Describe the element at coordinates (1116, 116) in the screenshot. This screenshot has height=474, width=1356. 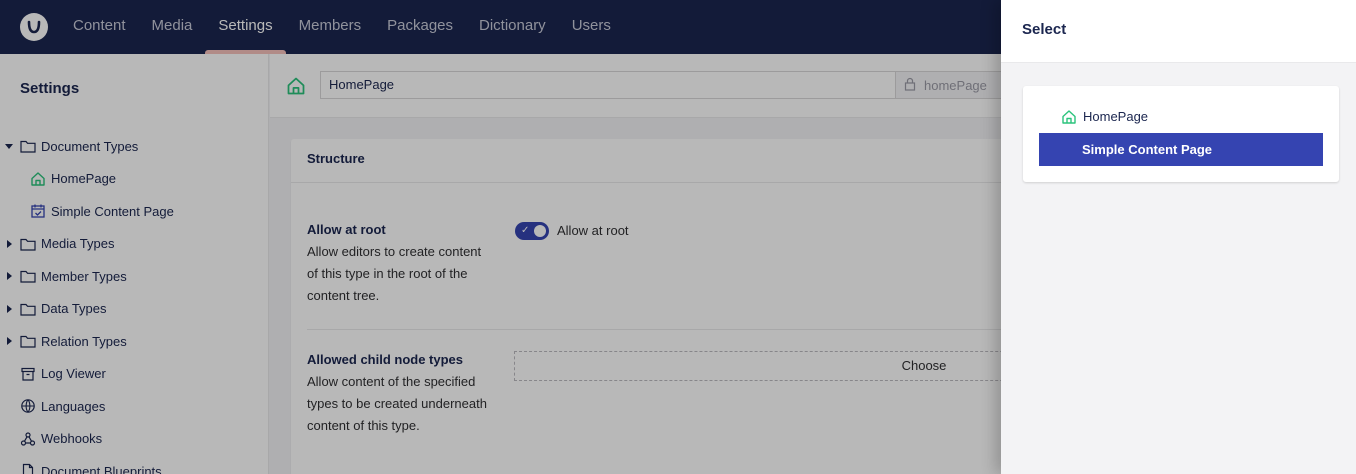
I see `option-label: HomePage` at that location.